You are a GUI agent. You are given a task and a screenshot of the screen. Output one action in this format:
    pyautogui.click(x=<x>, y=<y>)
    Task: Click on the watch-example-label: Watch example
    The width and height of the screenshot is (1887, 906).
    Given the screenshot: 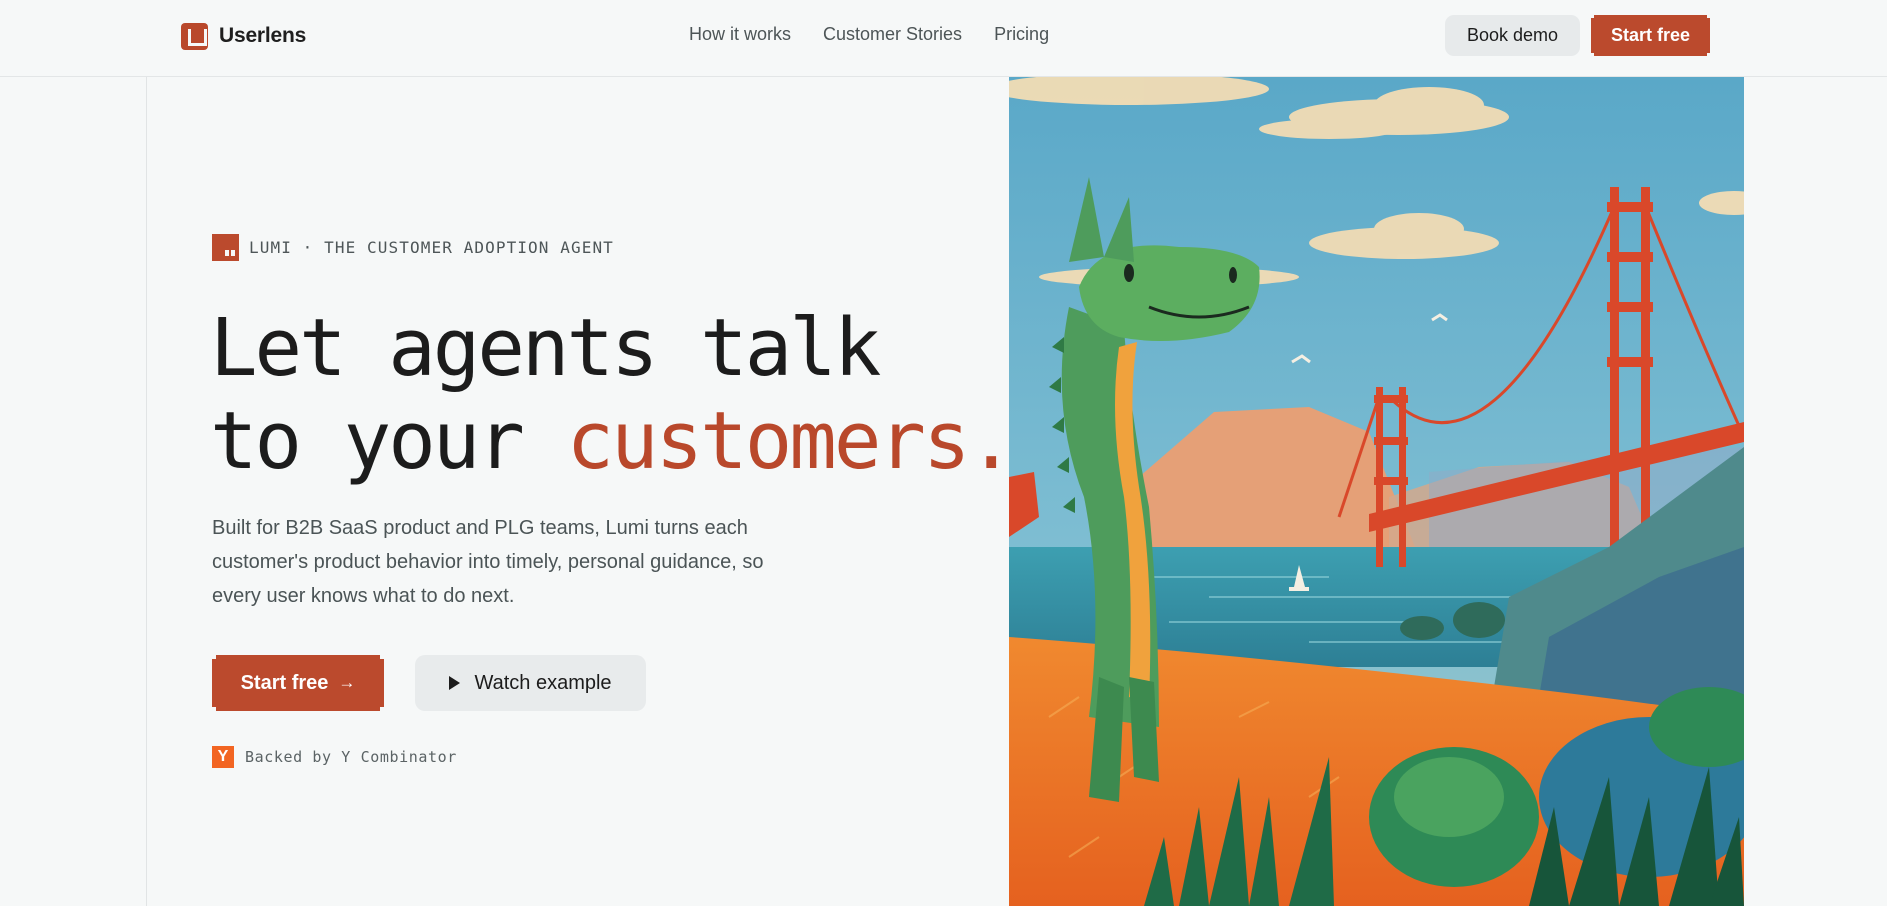 What is the action you would take?
    pyautogui.click(x=543, y=682)
    